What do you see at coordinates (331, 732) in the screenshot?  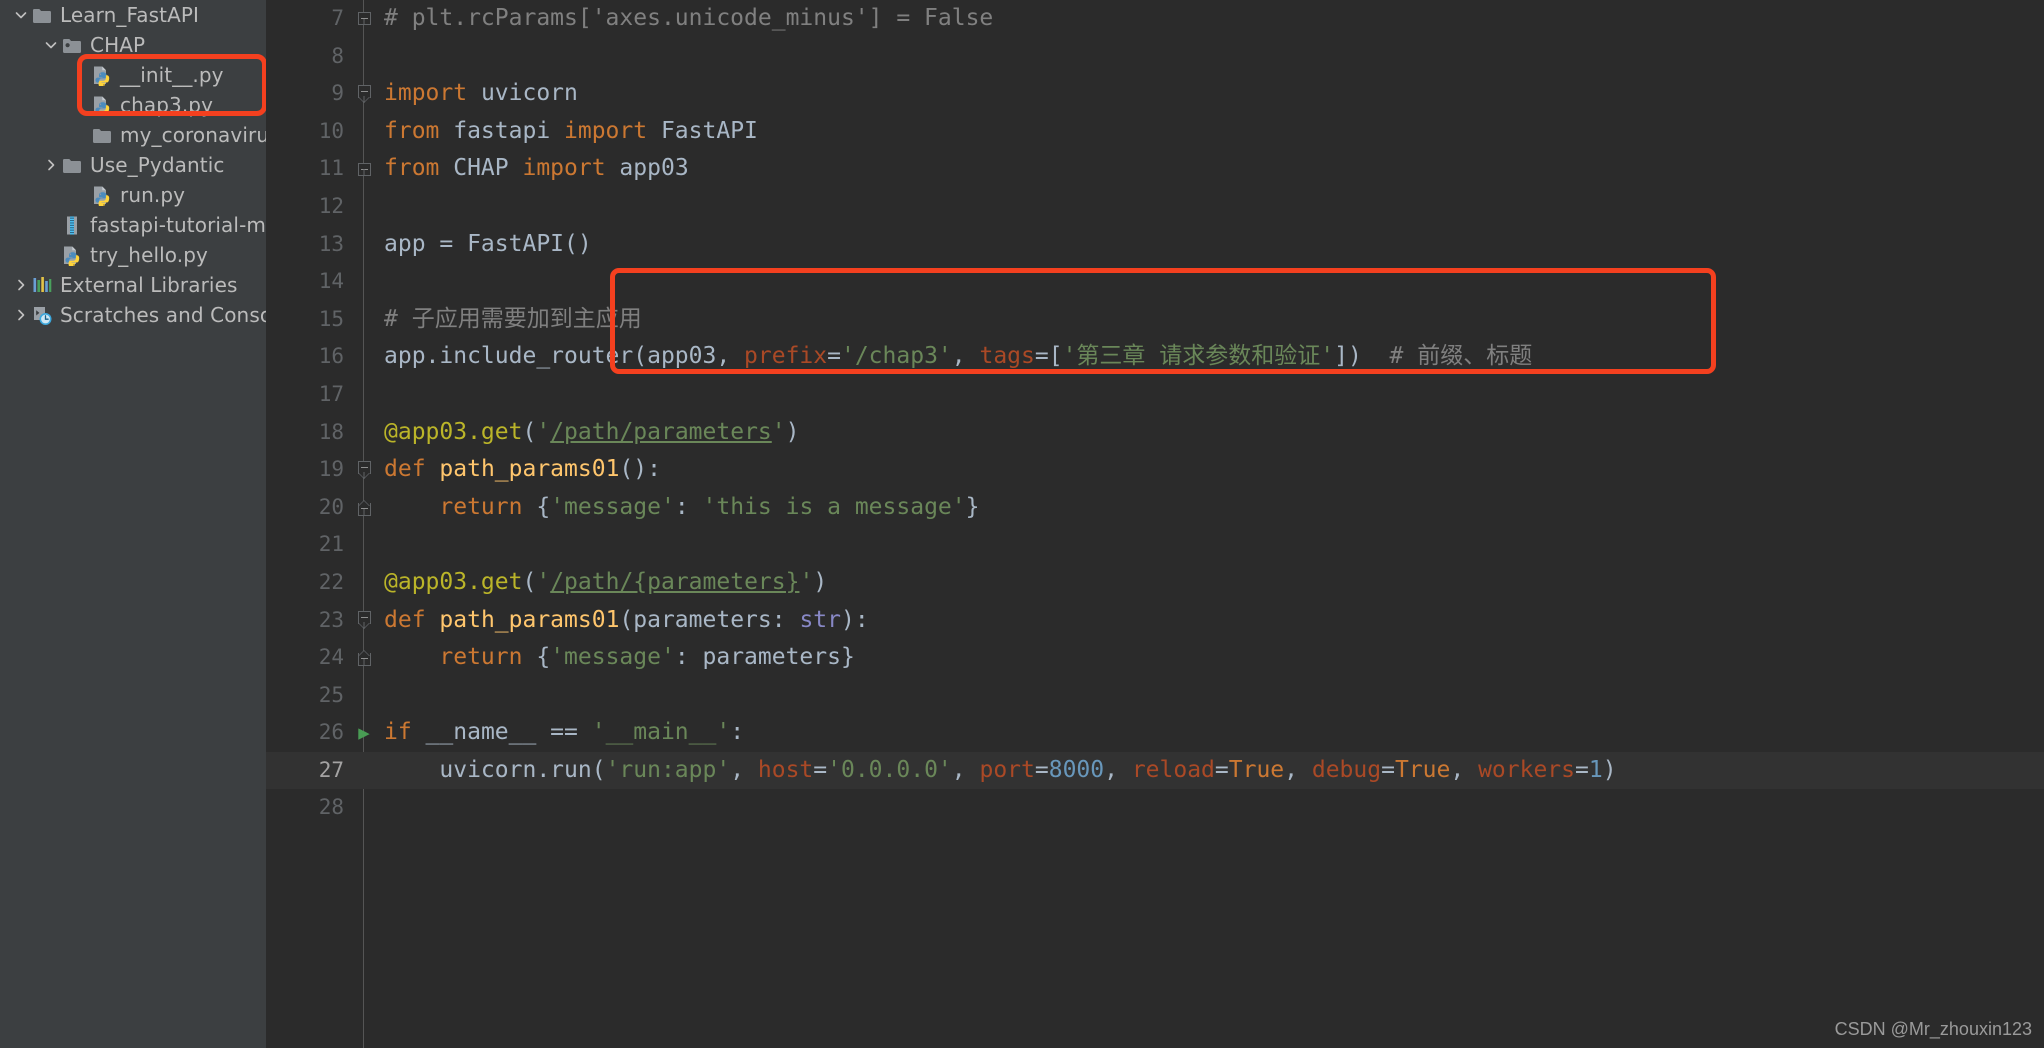 I see `line-number: 26` at bounding box center [331, 732].